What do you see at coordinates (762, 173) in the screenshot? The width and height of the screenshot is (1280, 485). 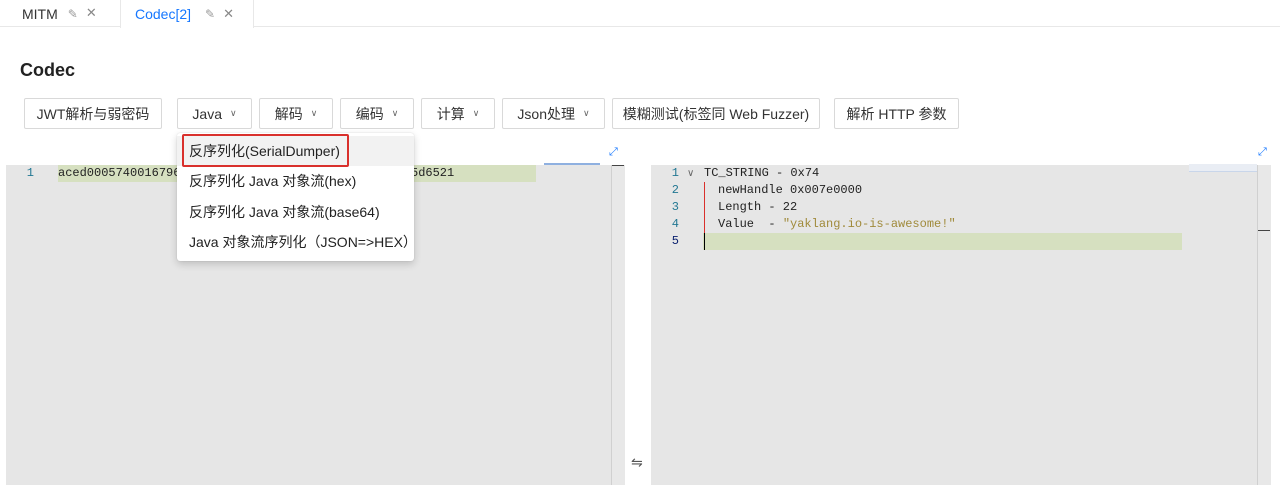 I see `output-line: TC_STRING - 0x74` at bounding box center [762, 173].